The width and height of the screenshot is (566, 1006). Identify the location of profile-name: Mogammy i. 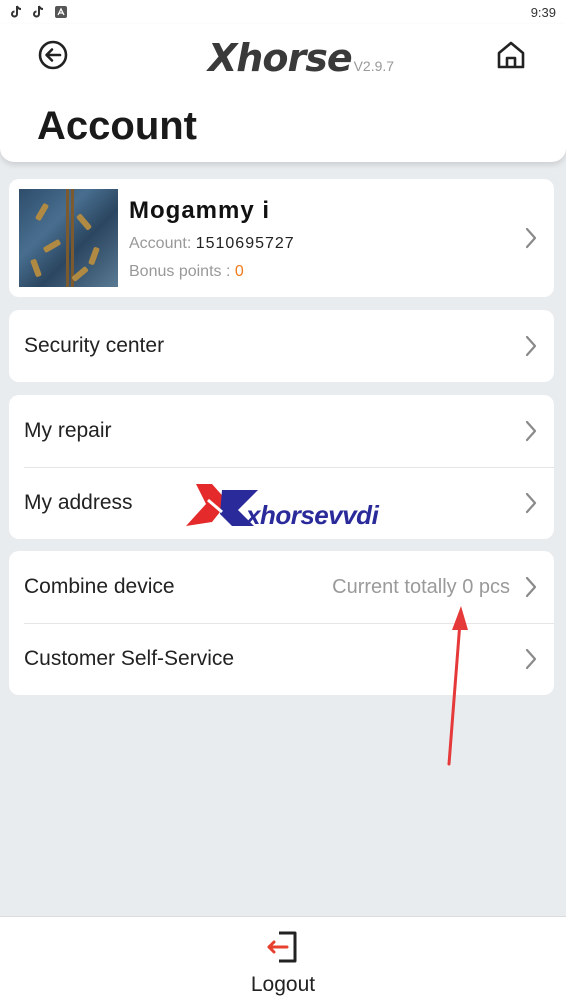
(200, 210).